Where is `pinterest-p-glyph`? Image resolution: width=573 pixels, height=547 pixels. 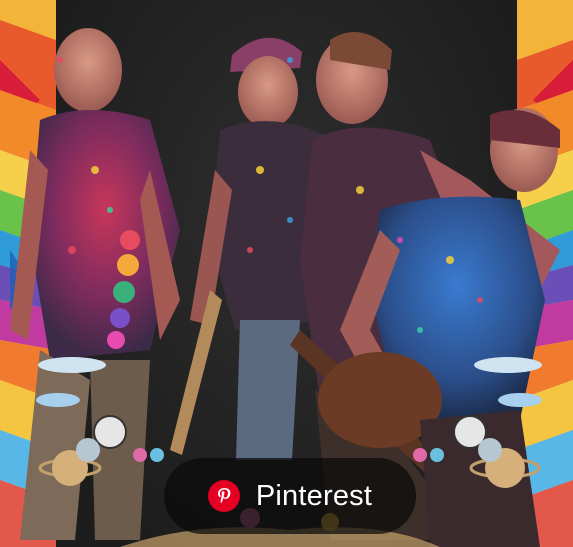
pinterest-p-glyph is located at coordinates (224, 496).